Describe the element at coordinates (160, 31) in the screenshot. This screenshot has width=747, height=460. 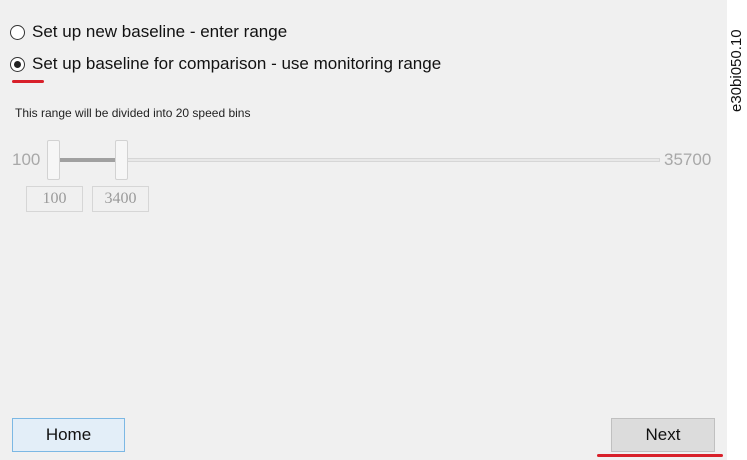
I see `radio-label-new-baseline: Set up new baseline - enter range` at that location.